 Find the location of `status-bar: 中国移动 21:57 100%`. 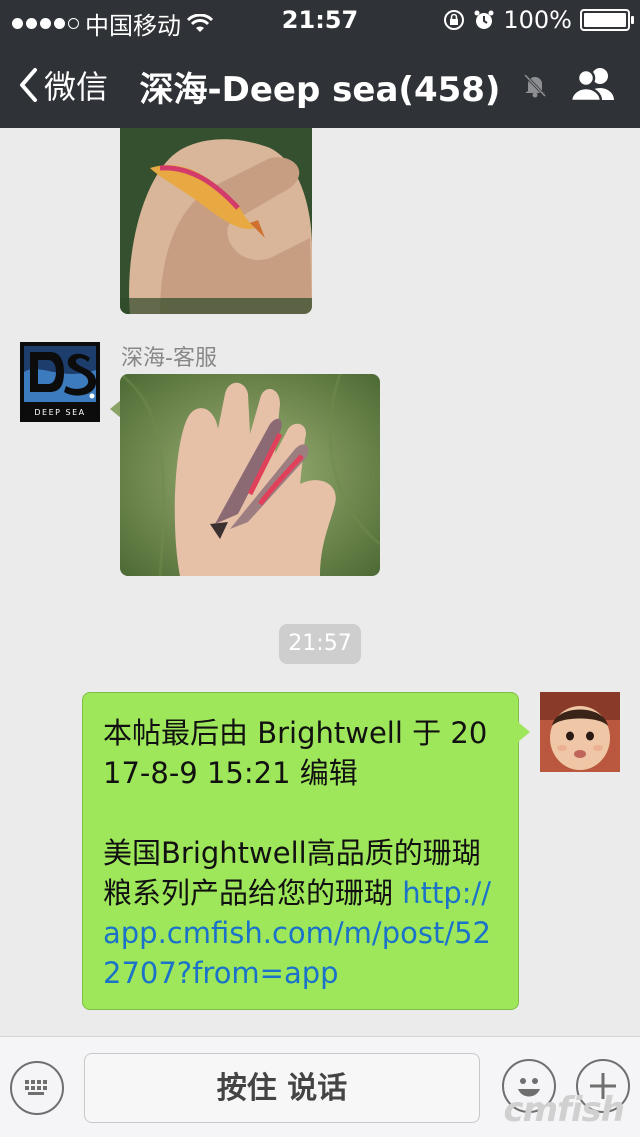

status-bar: 中国移动 21:57 100% is located at coordinates (320, 20).